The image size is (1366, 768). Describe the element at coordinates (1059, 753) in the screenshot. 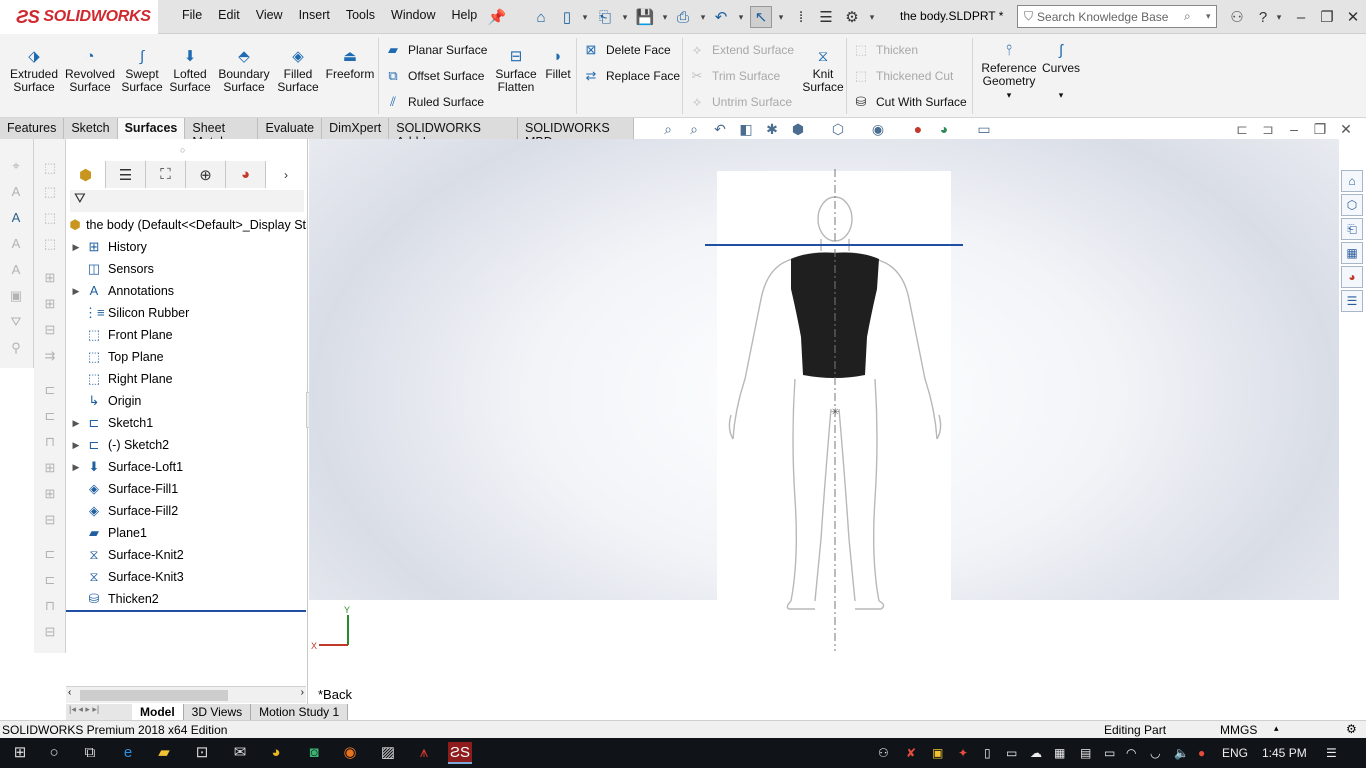

I see `tray-app-icon: ▦` at that location.